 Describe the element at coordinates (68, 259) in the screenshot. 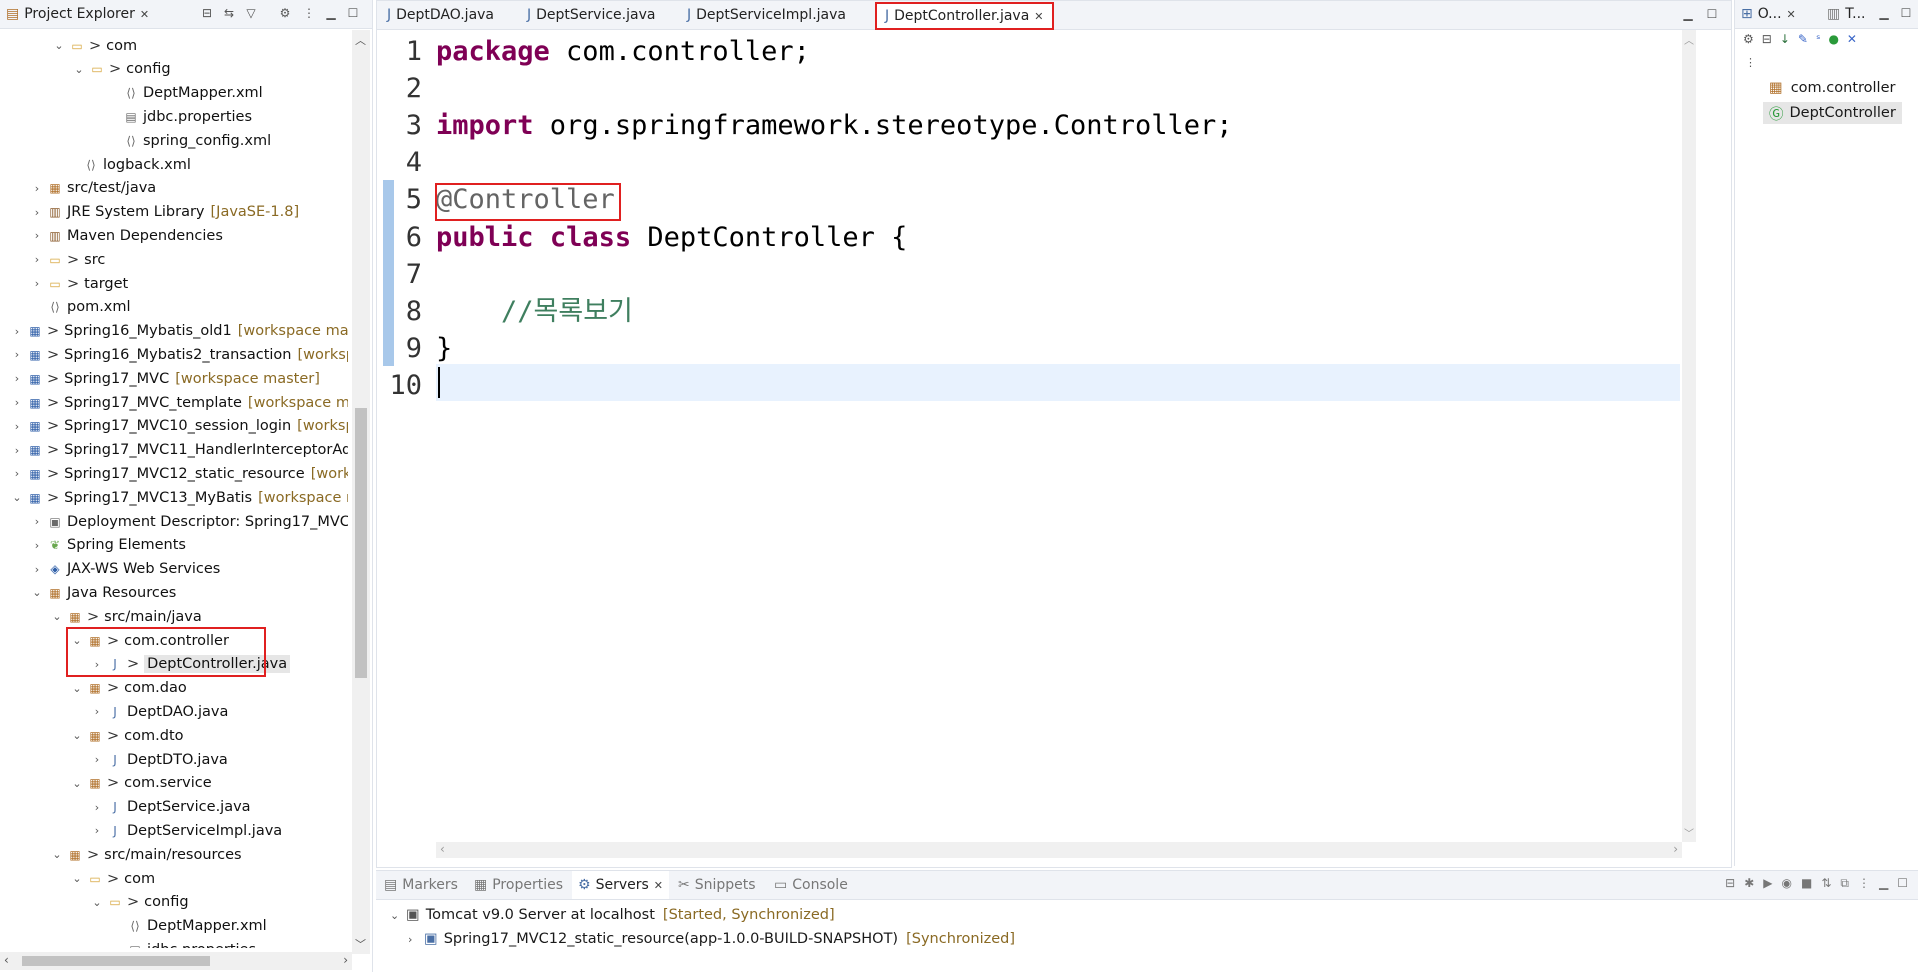

I see `tree-item: › ▭ > src` at that location.